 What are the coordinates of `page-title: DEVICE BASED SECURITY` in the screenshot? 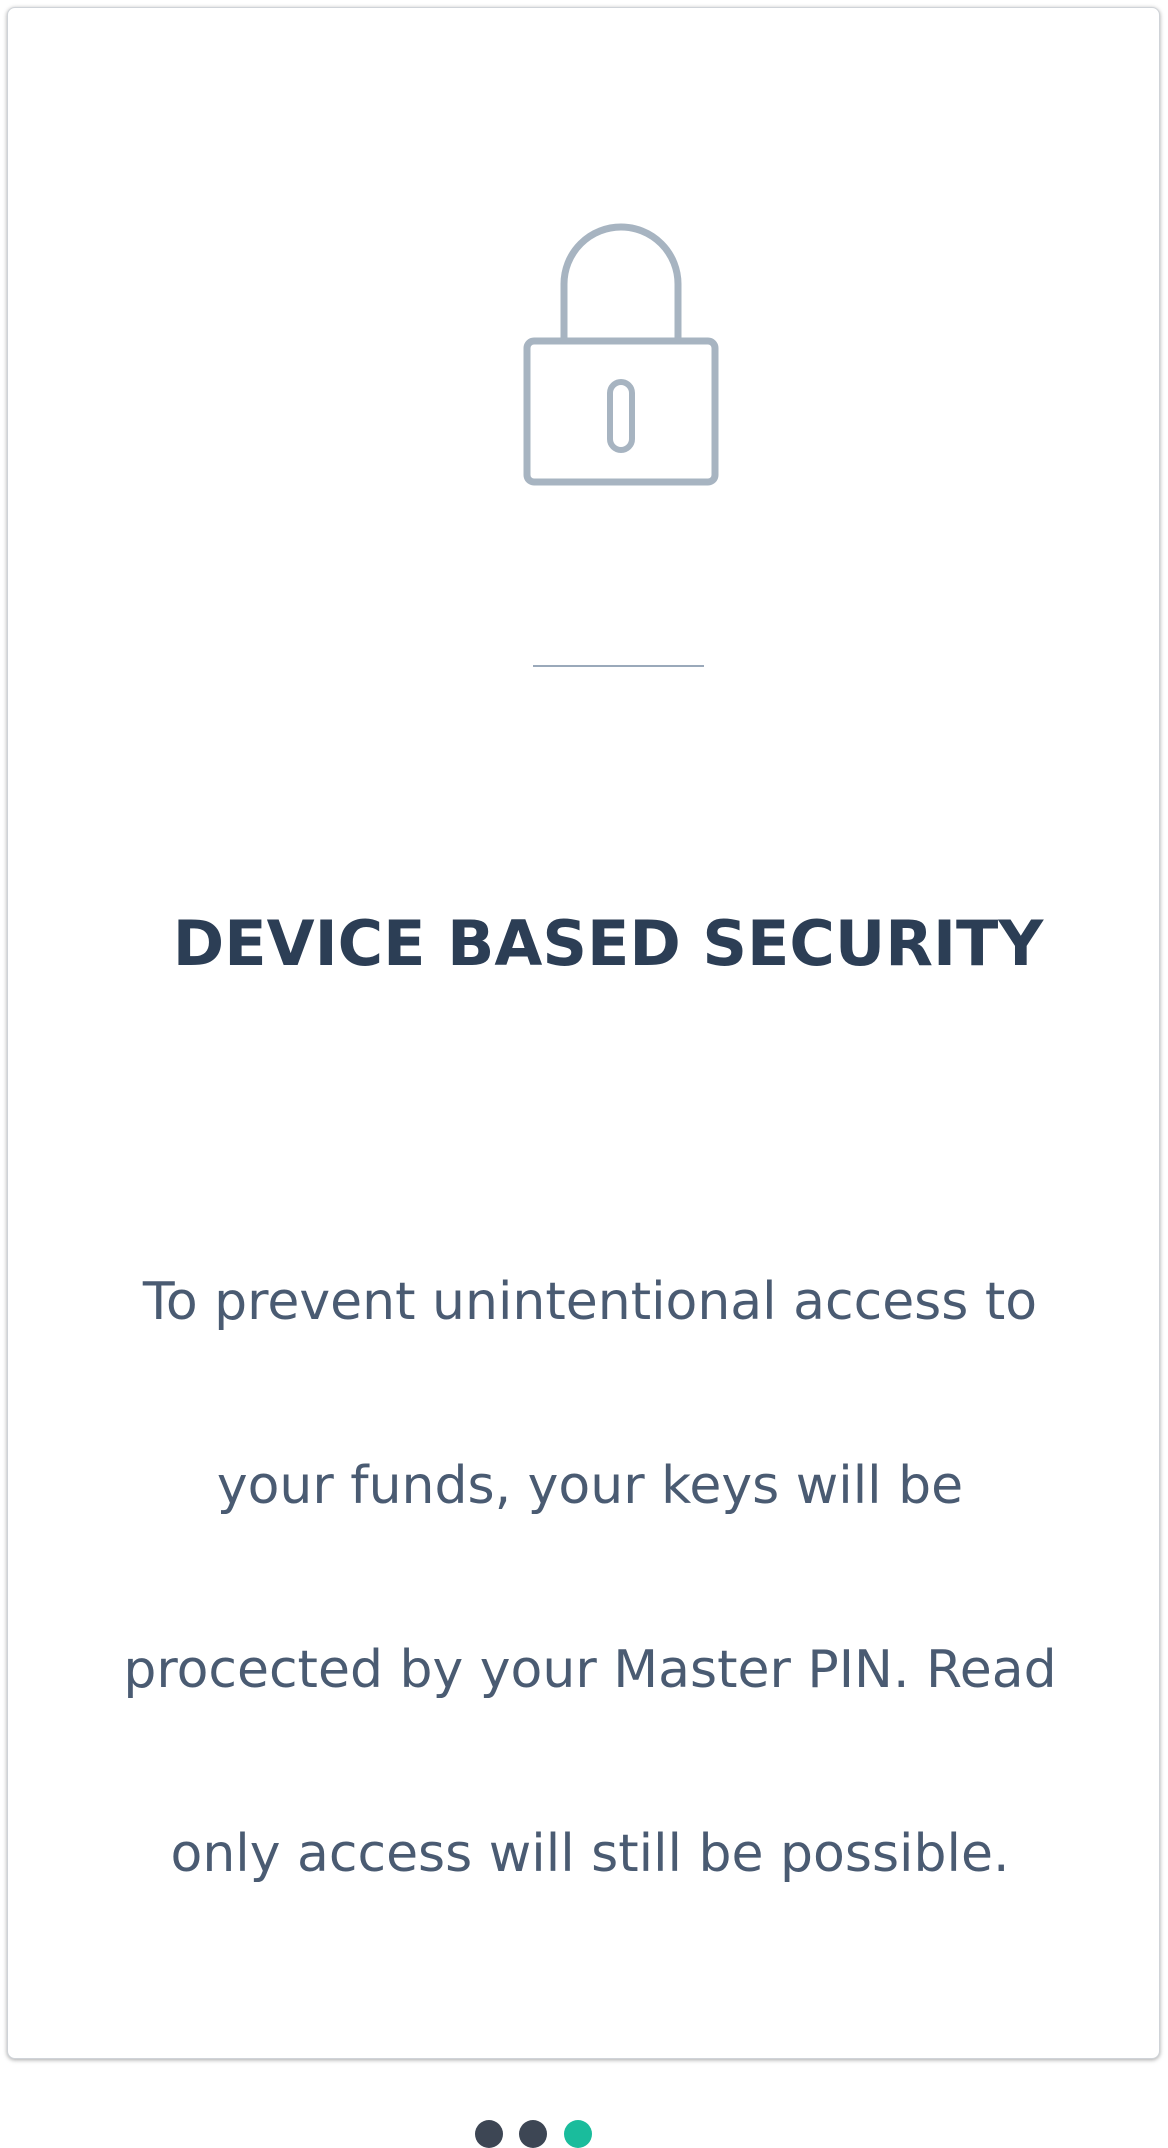 It's located at (608, 943).